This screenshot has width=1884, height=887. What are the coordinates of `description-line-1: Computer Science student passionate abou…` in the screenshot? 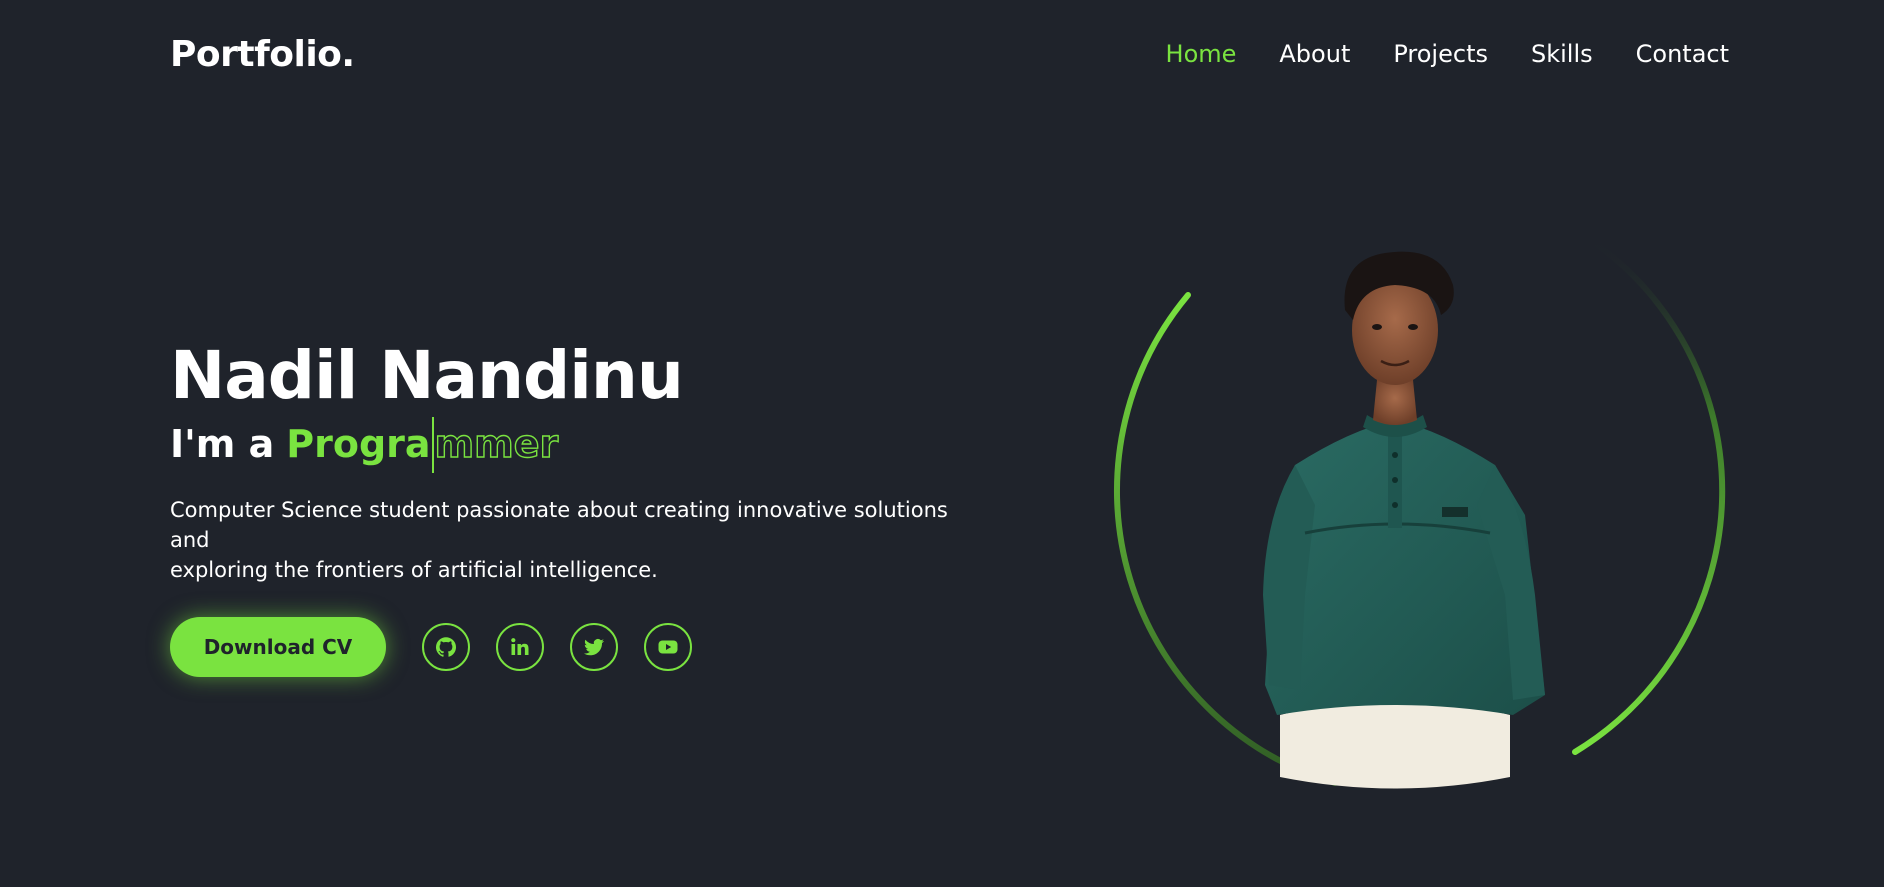 It's located at (559, 524).